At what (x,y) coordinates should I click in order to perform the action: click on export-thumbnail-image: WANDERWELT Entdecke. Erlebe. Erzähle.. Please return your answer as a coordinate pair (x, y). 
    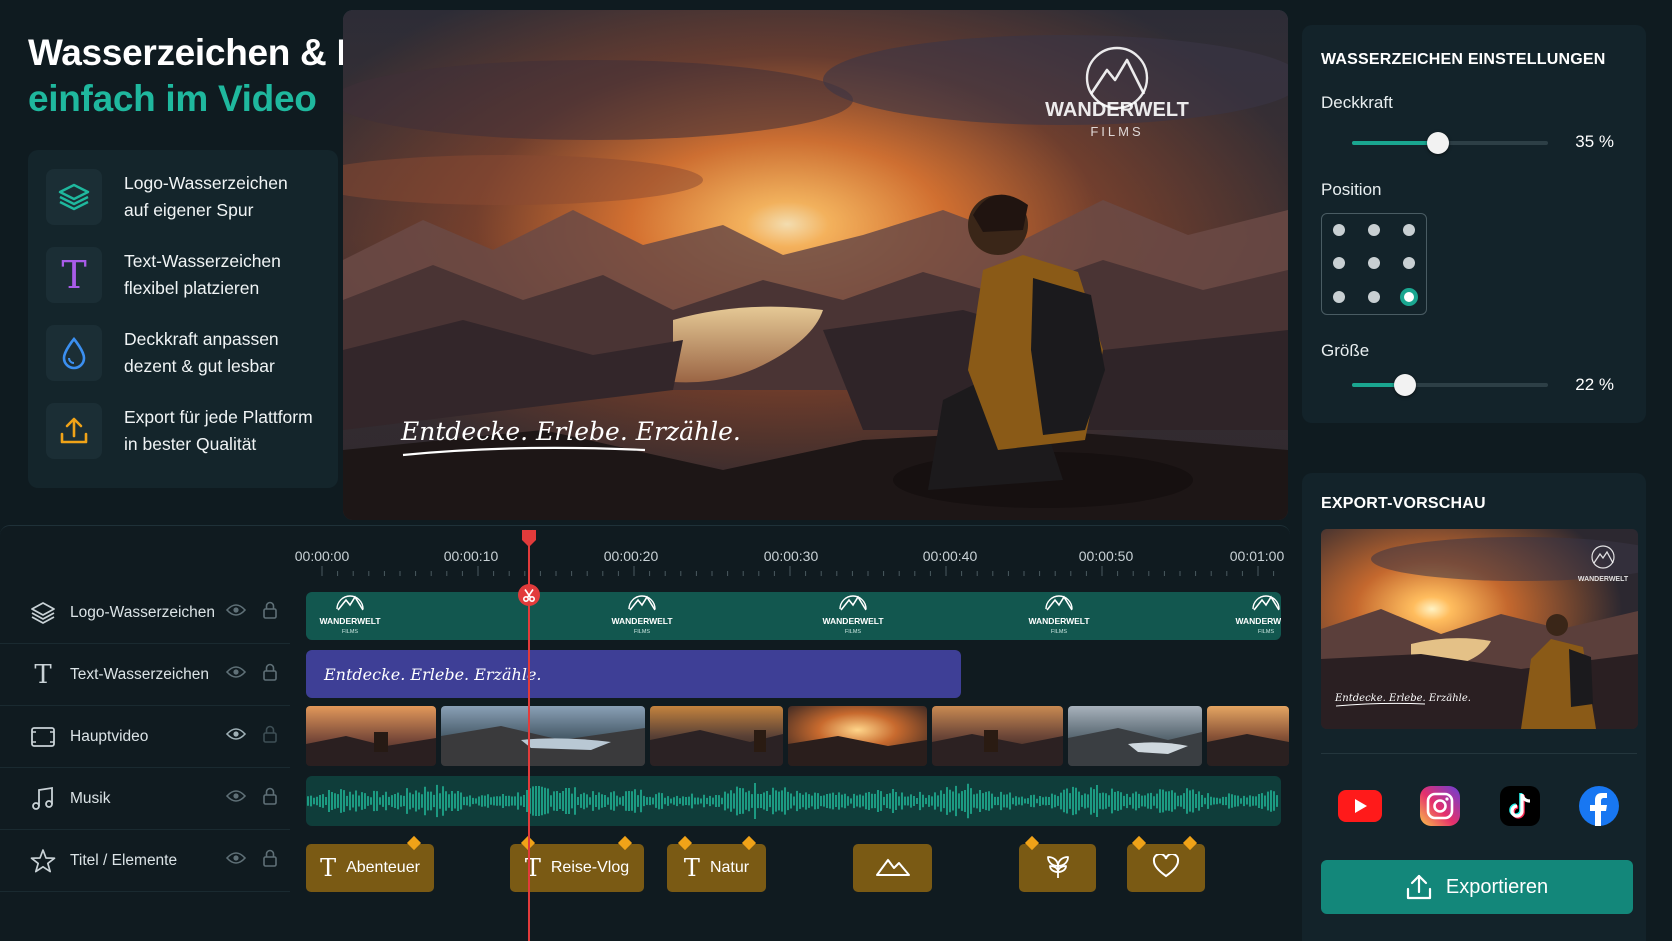
    Looking at the image, I should click on (1479, 629).